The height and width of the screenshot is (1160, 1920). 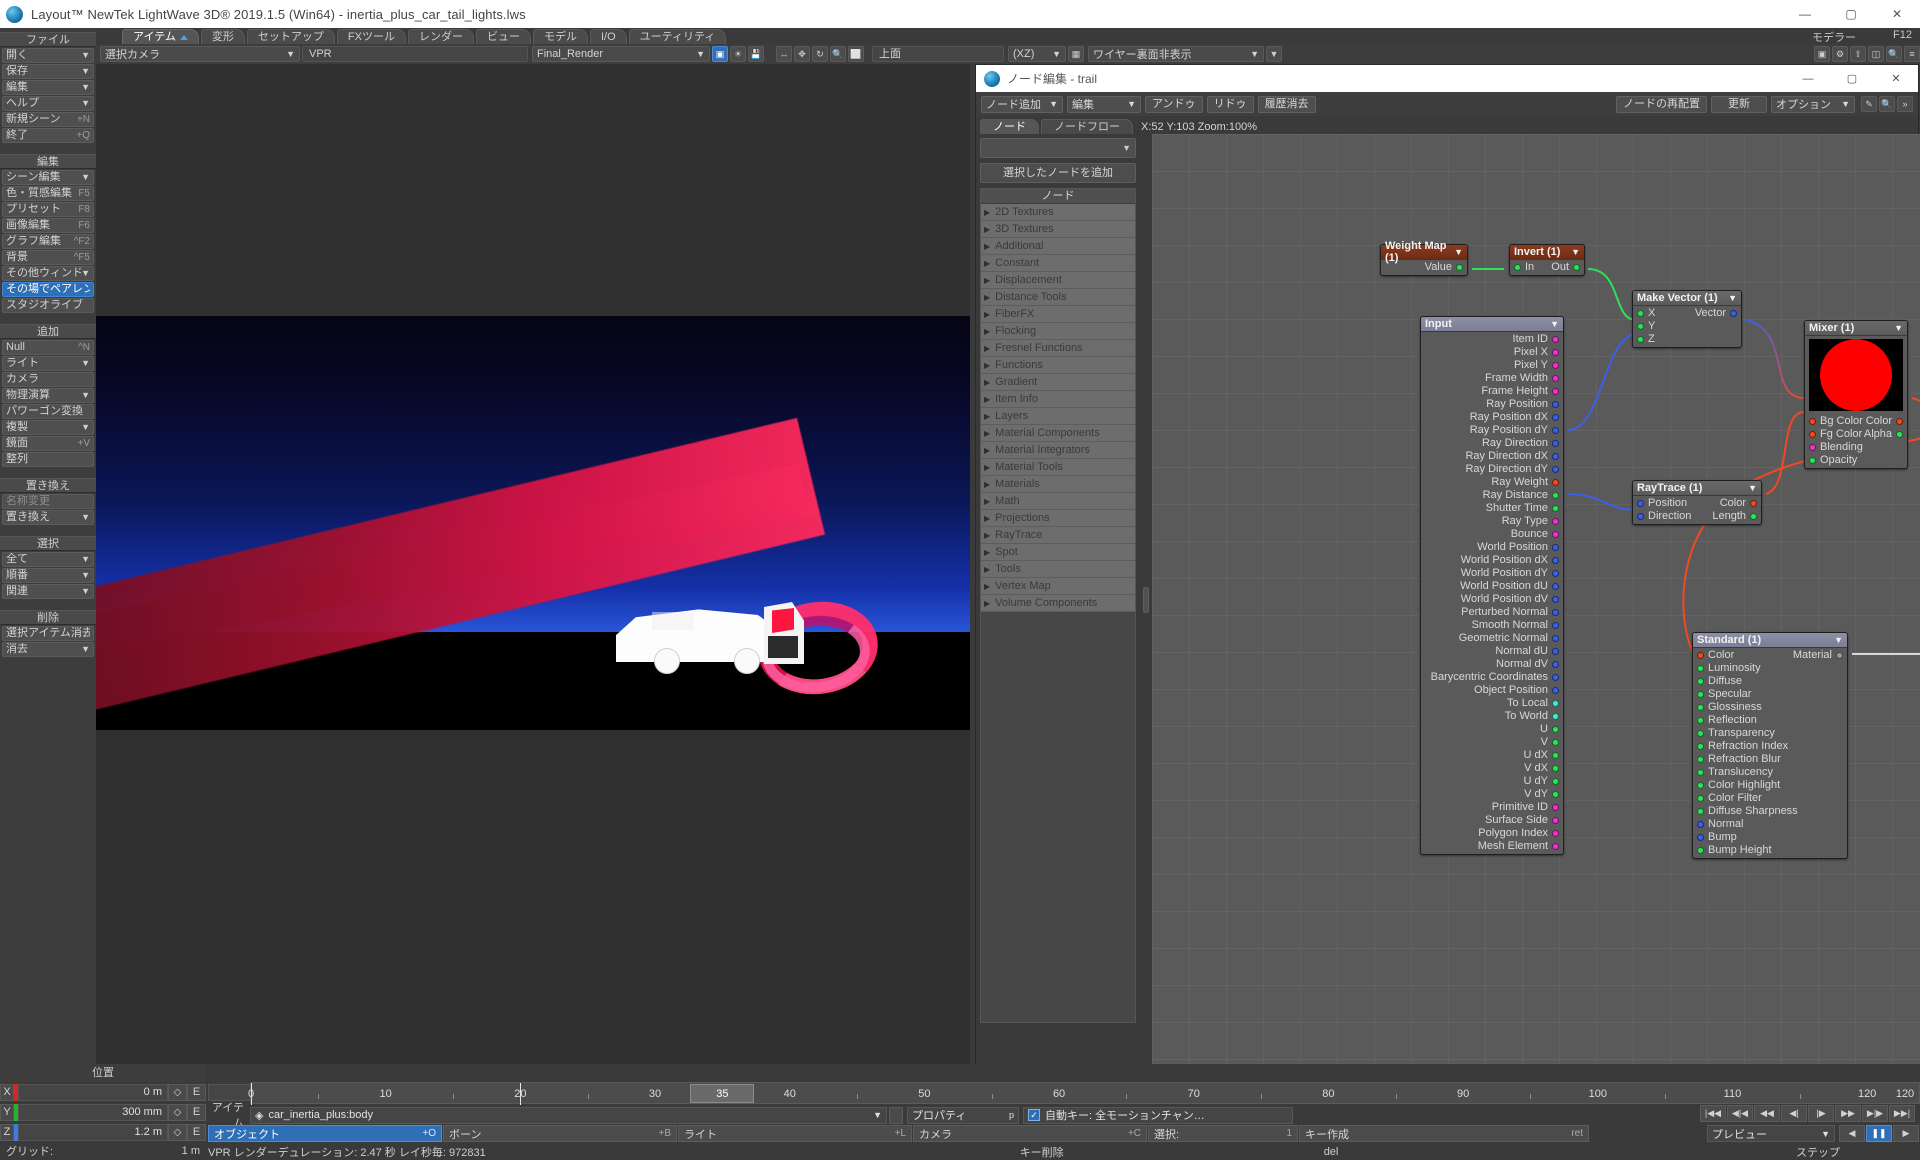 What do you see at coordinates (1897, 14) in the screenshot?
I see `close-button: ✕` at bounding box center [1897, 14].